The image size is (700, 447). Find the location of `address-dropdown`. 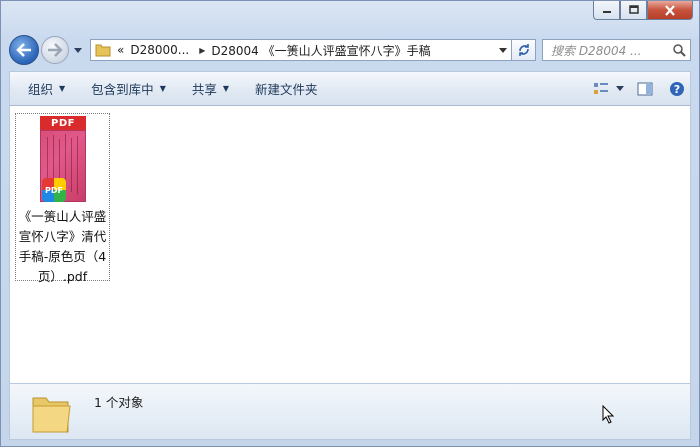

address-dropdown is located at coordinates (503, 50).